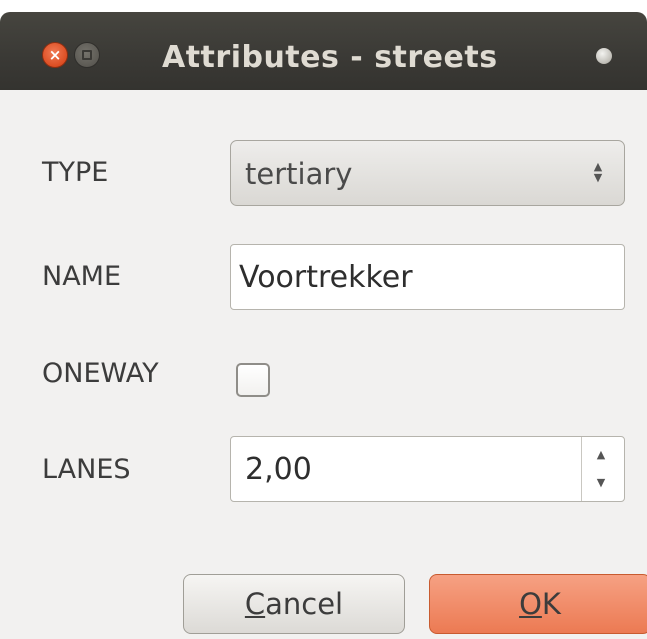 This screenshot has width=647, height=639. Describe the element at coordinates (253, 380) in the screenshot. I see `oneway-checkbox` at that location.